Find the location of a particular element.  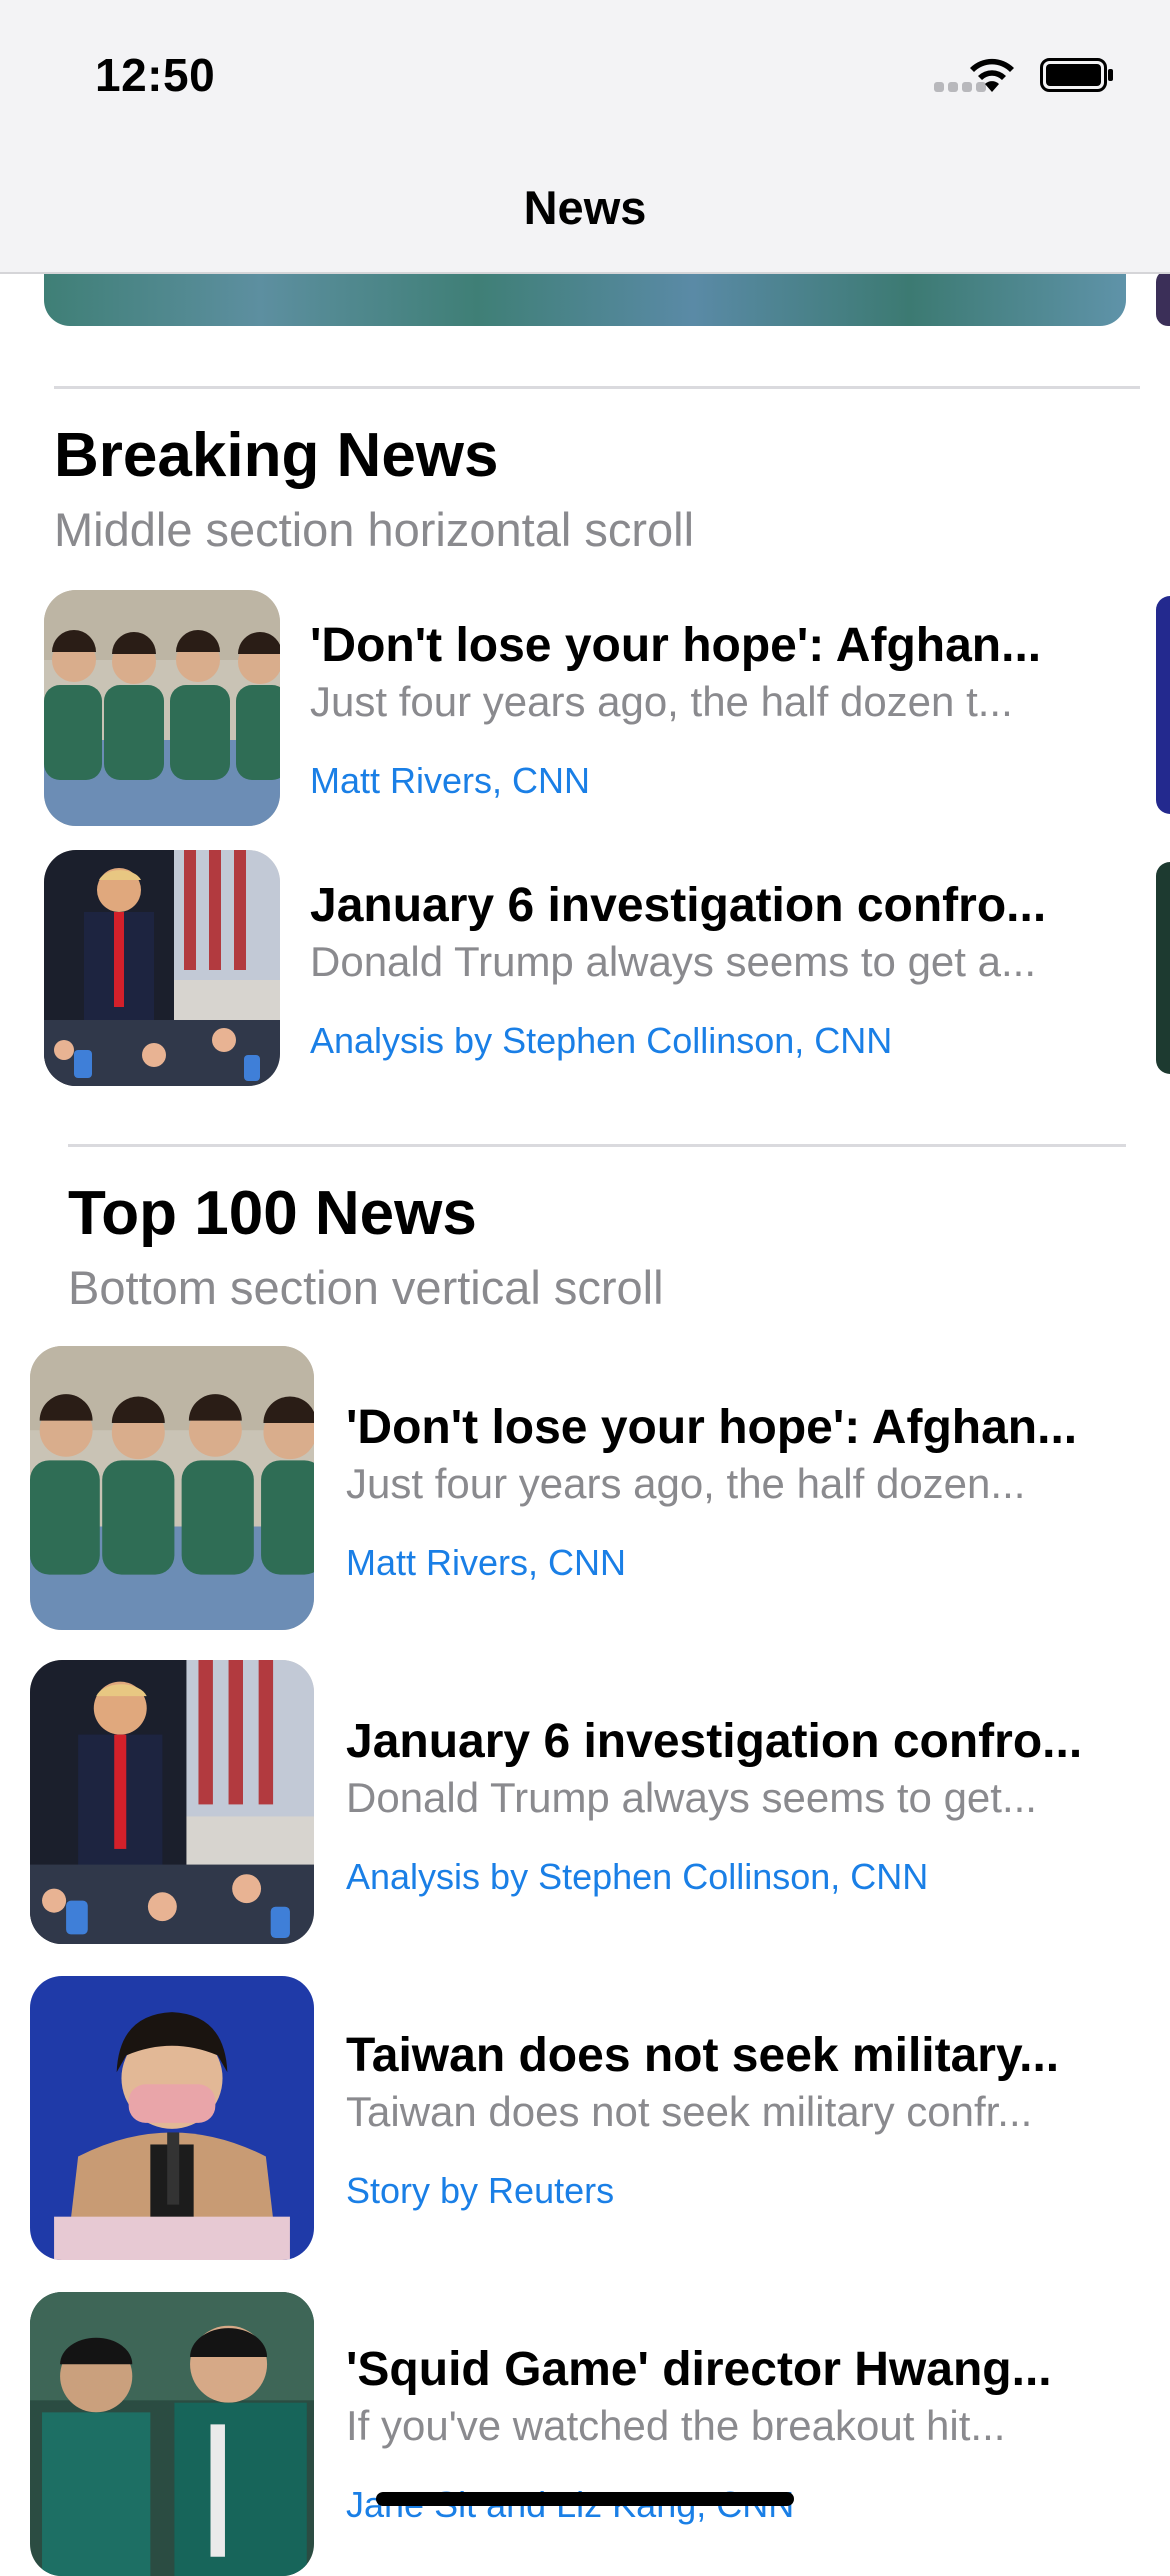

home-indicator is located at coordinates (585, 2499).